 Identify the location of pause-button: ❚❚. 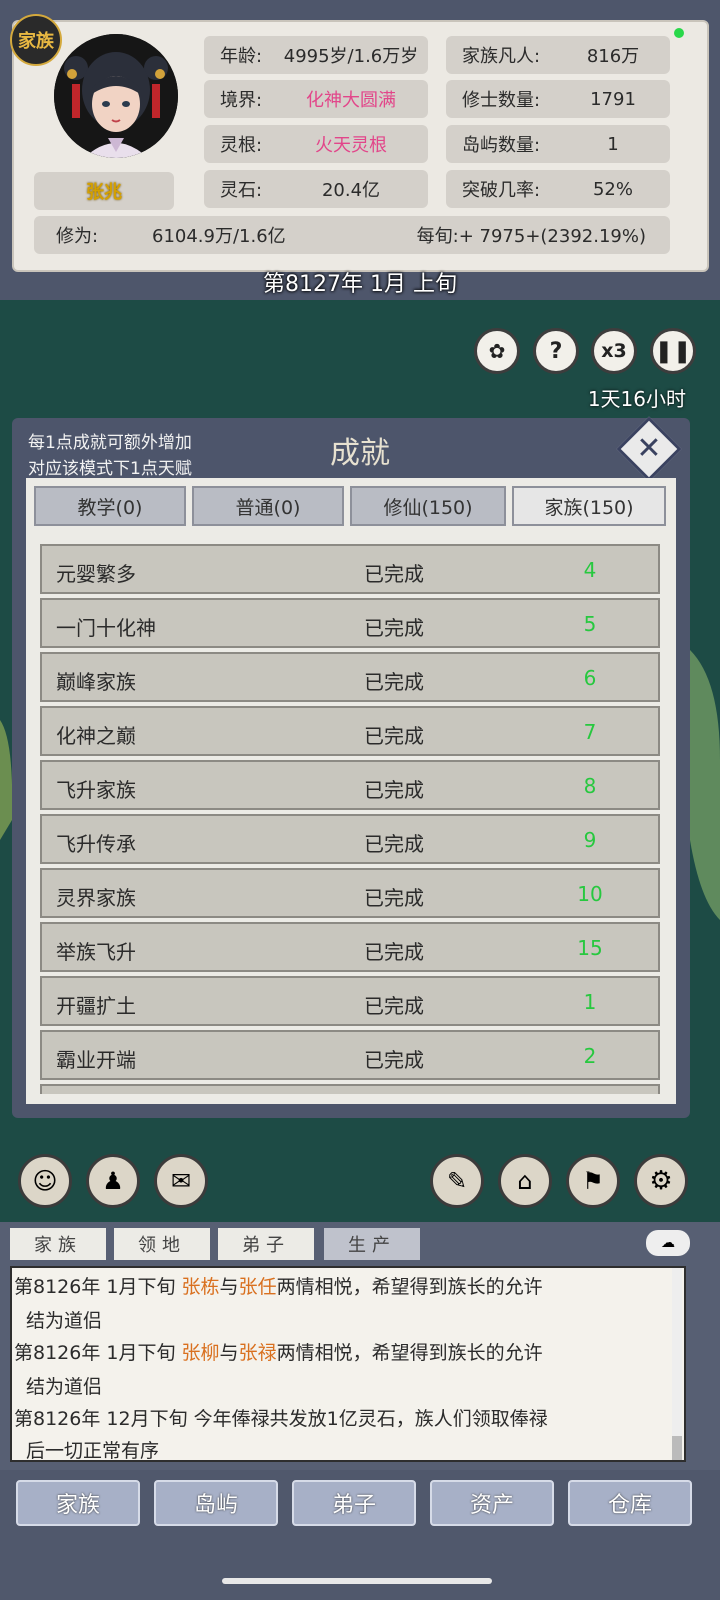
(673, 351).